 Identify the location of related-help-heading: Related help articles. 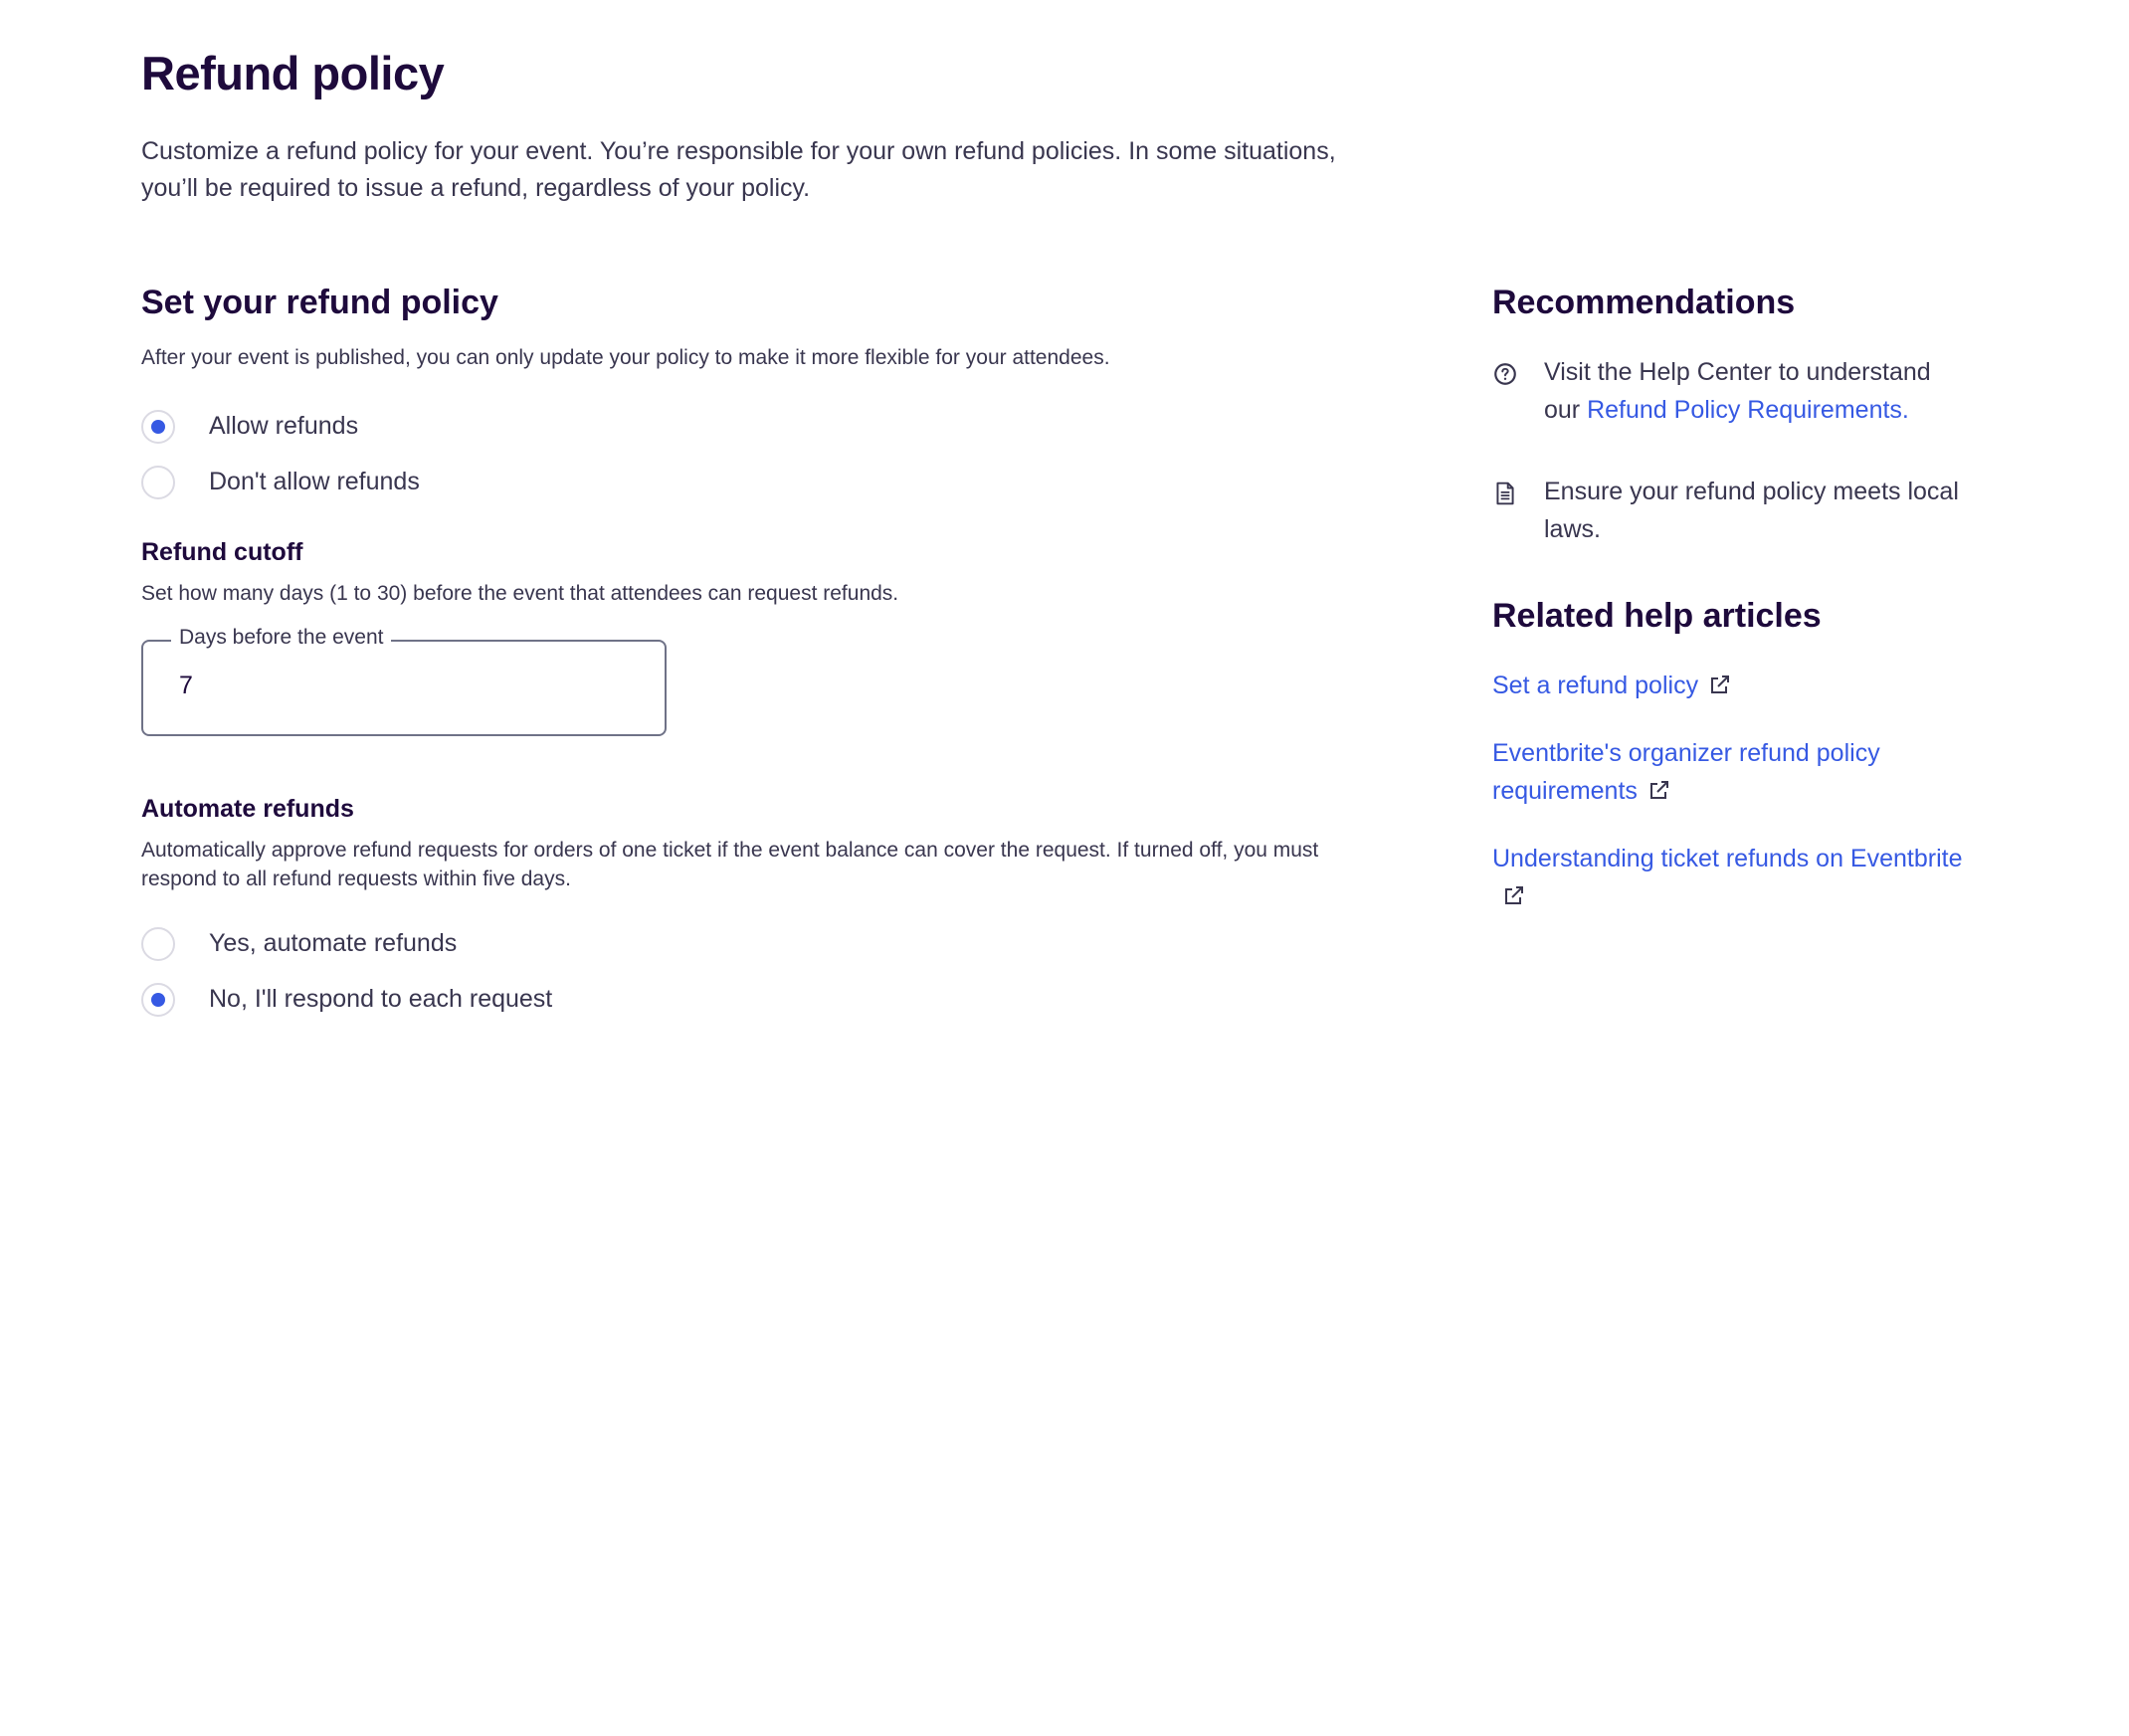
(1657, 616).